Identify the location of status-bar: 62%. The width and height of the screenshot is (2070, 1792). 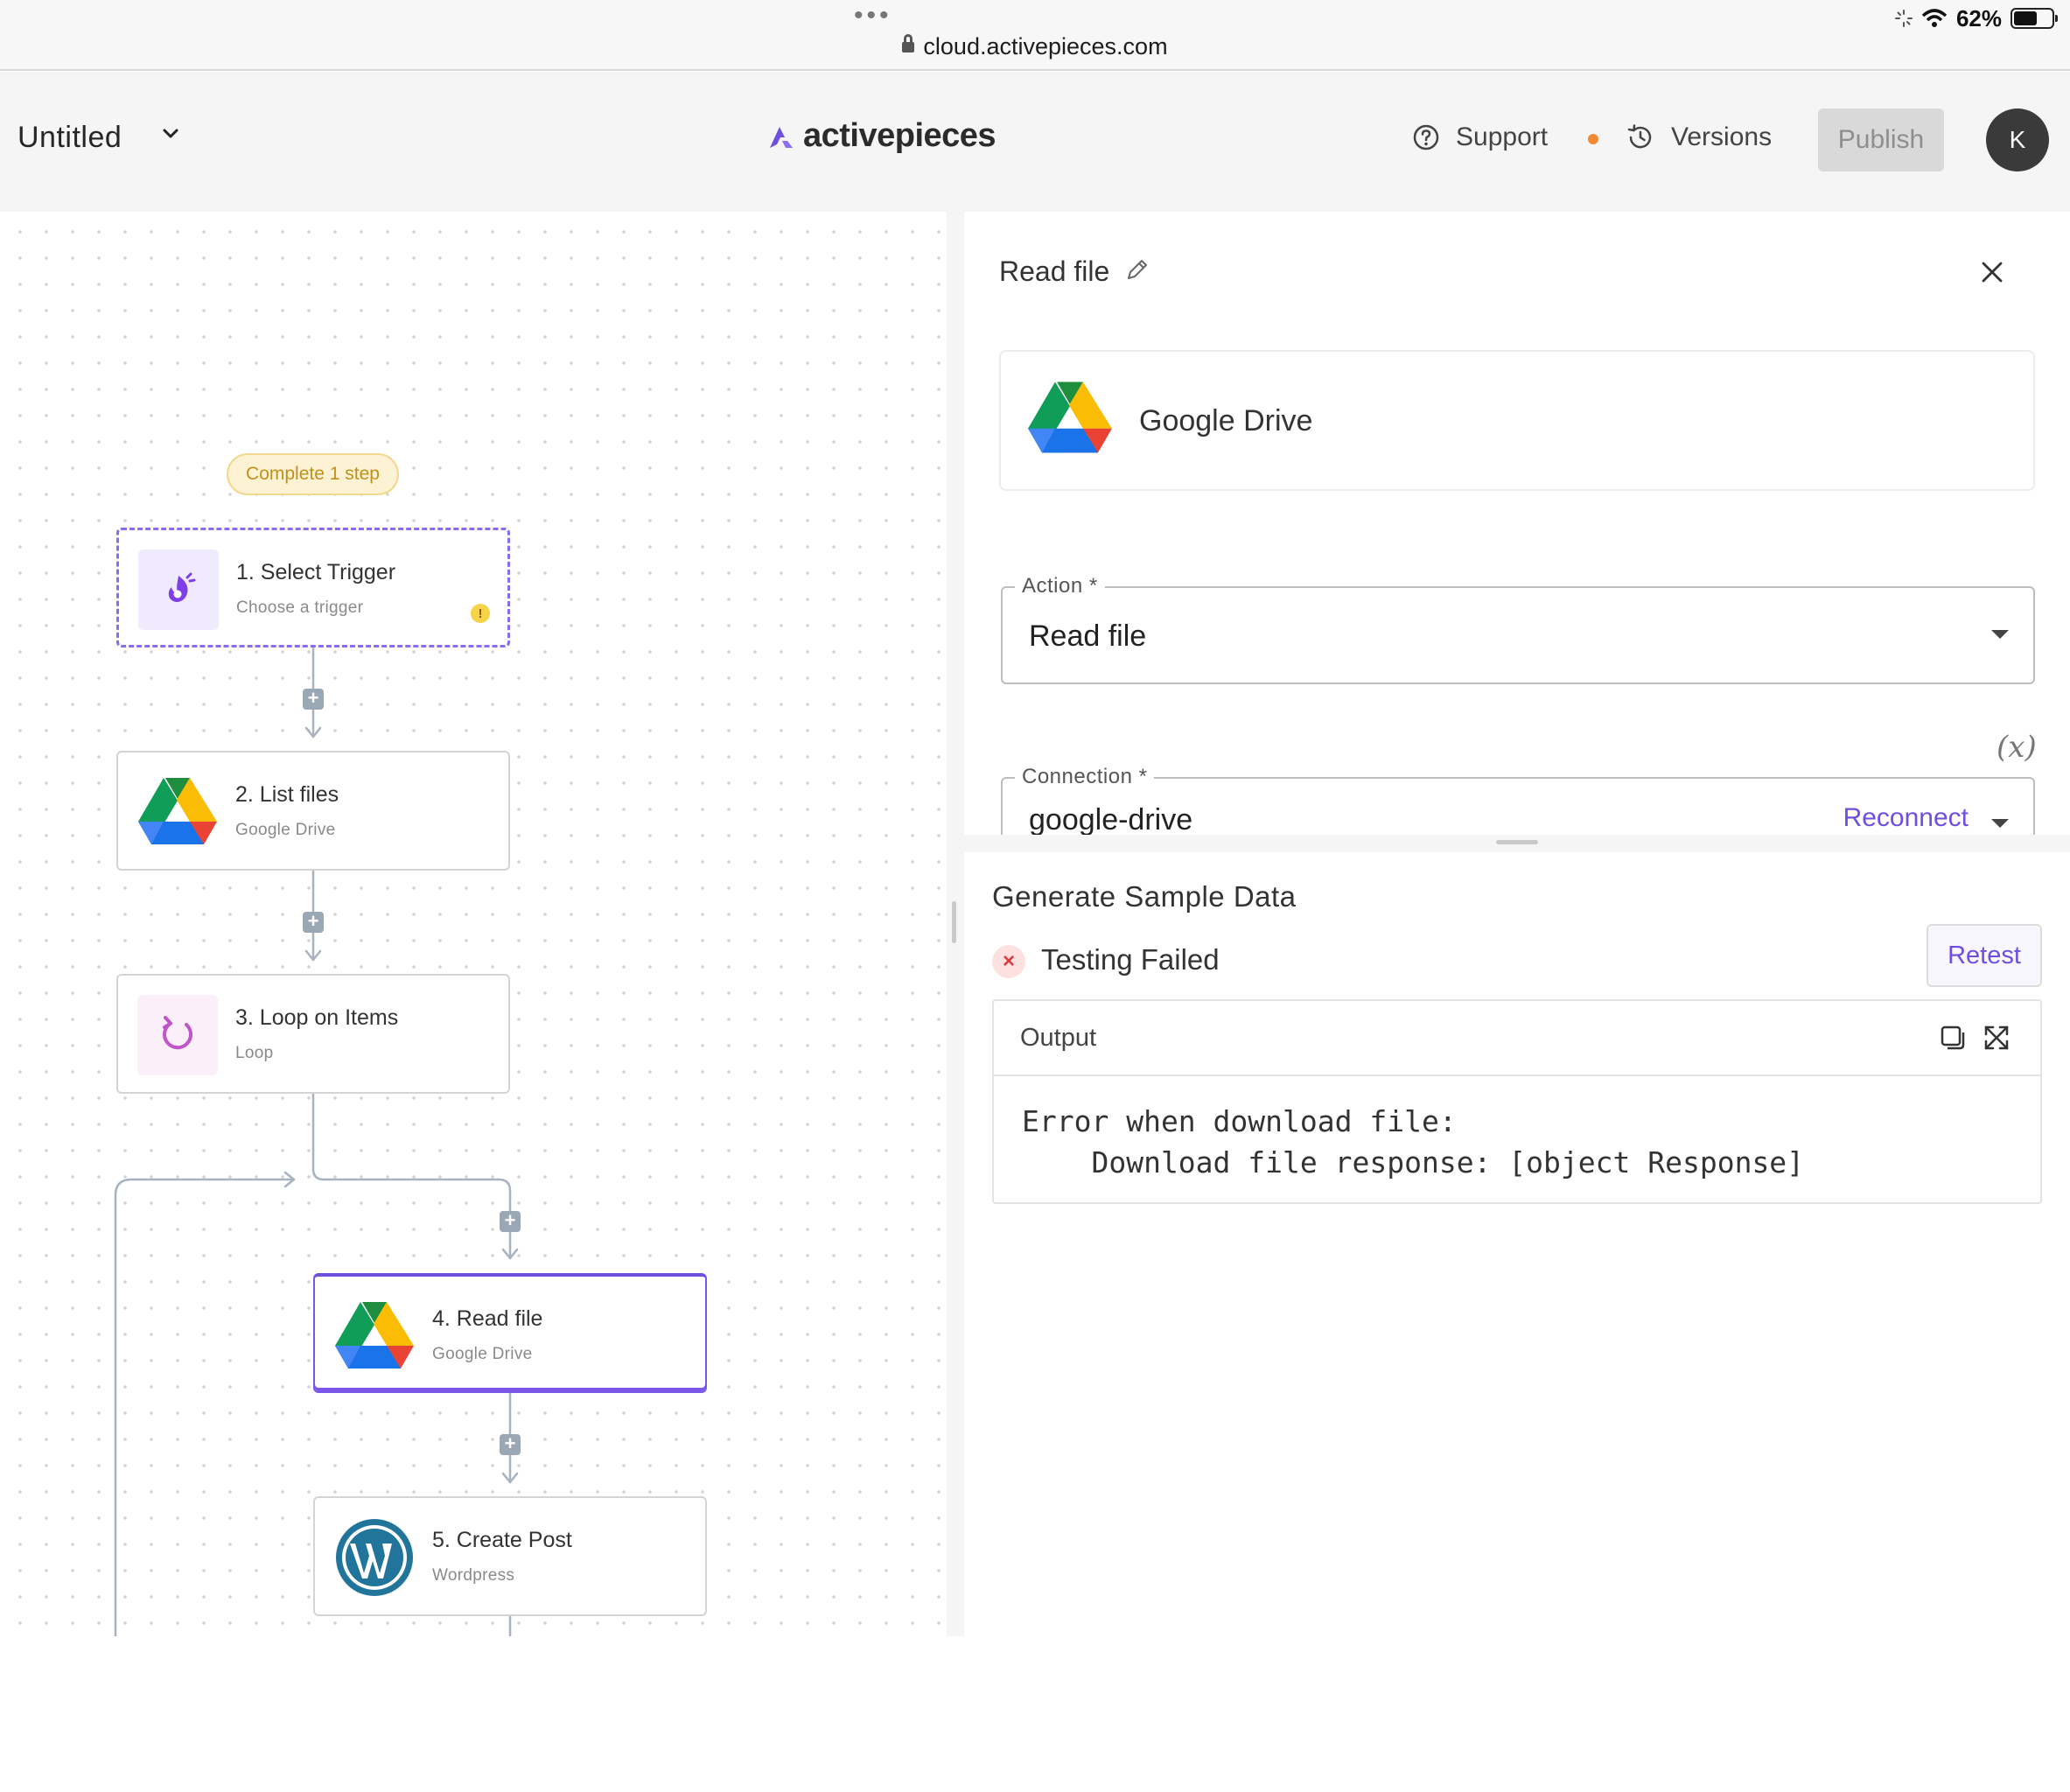
(1976, 18).